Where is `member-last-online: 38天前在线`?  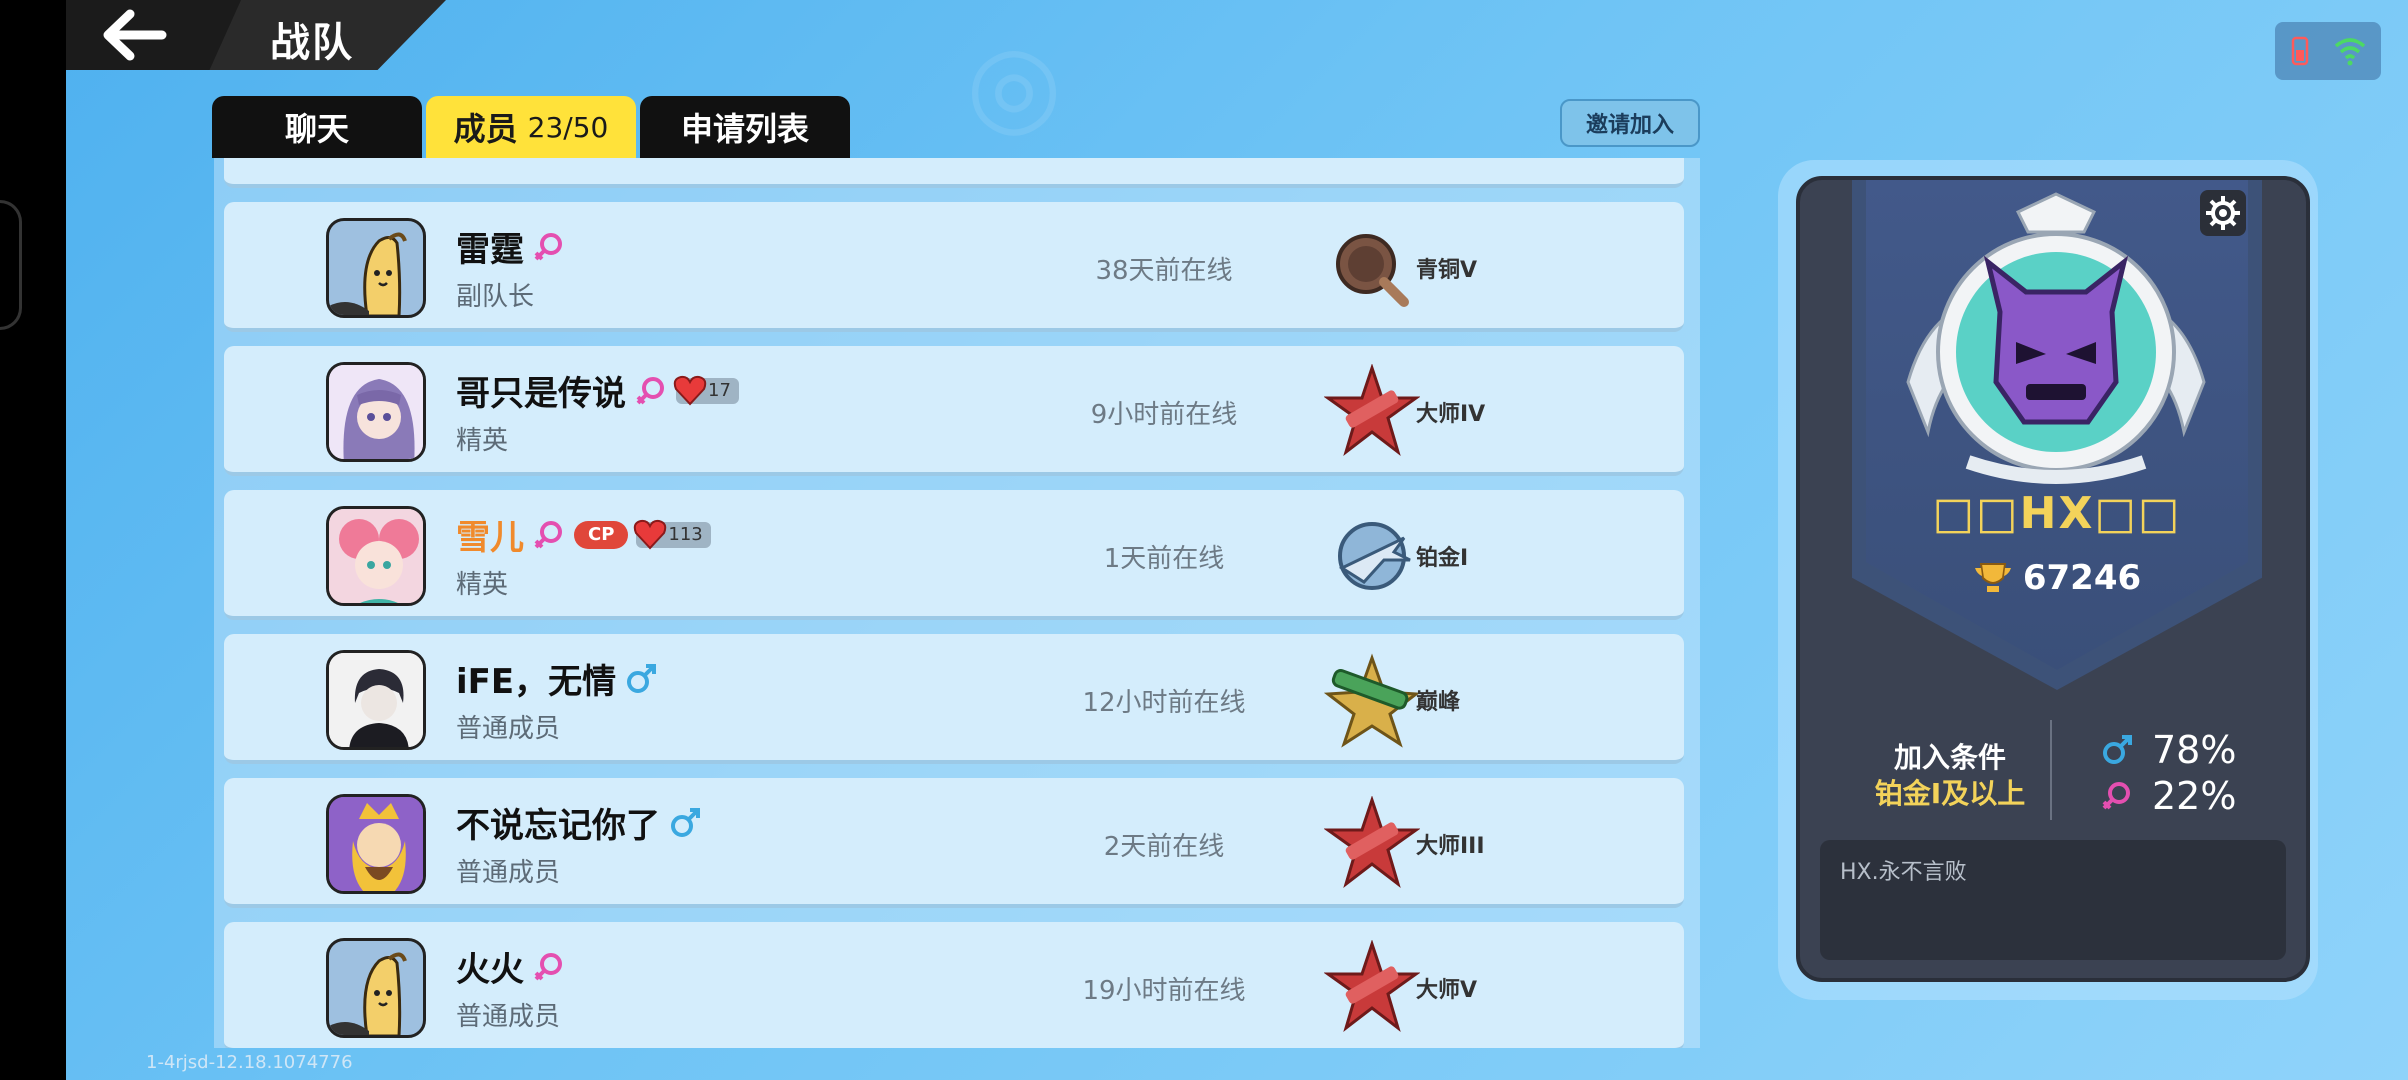
member-last-online: 38天前在线 is located at coordinates (1164, 271).